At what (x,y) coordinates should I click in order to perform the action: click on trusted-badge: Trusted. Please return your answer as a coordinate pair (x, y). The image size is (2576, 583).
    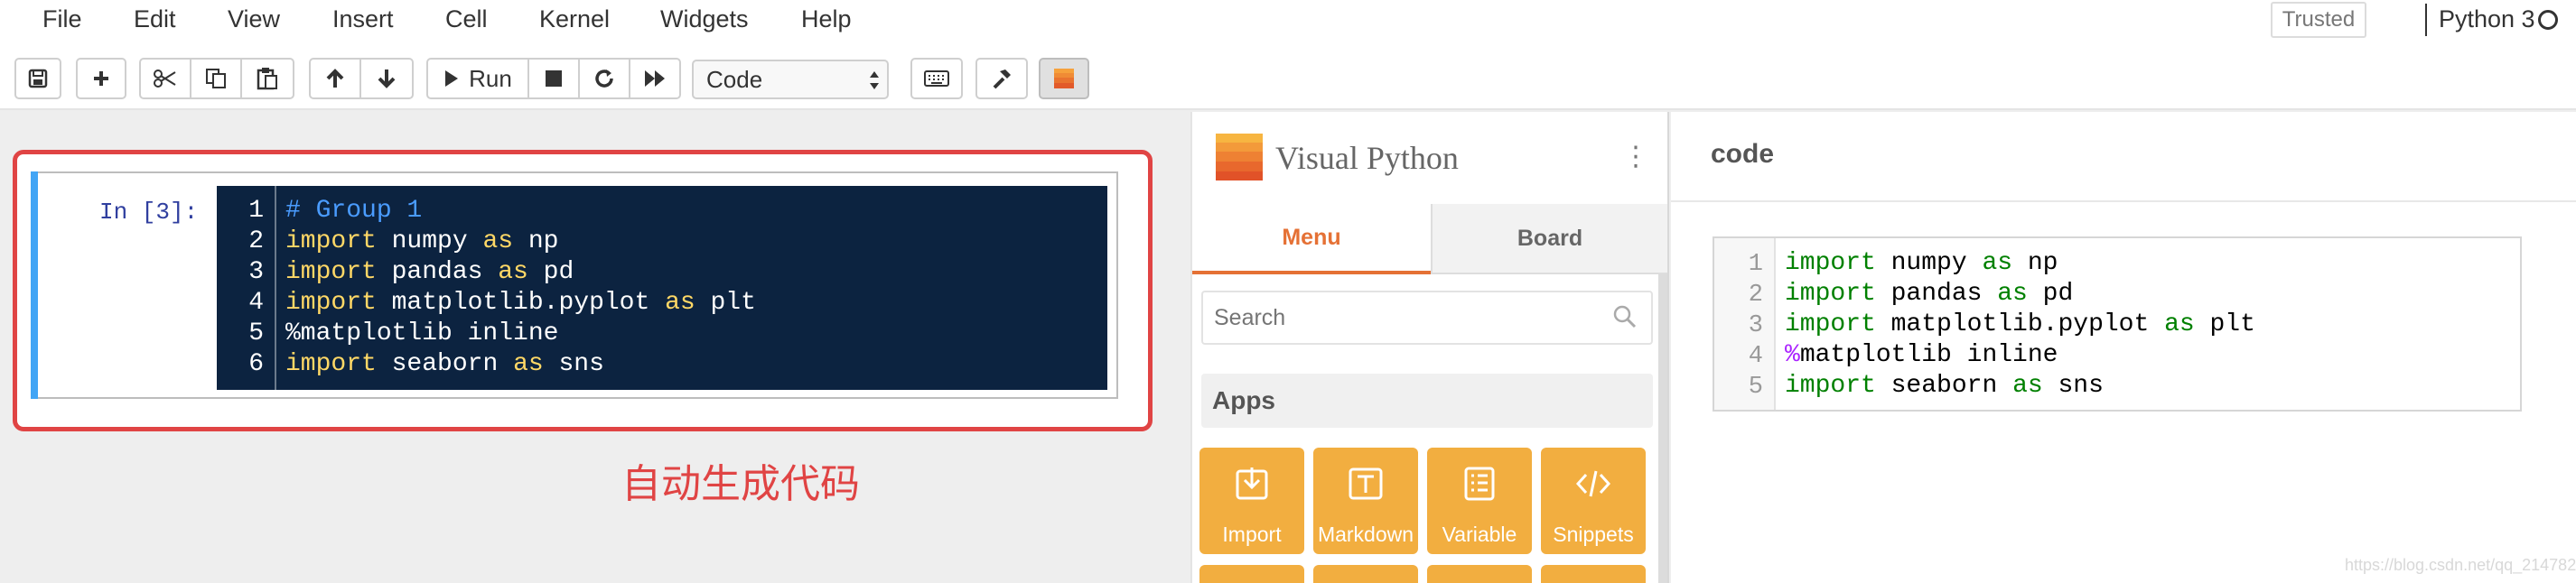
    Looking at the image, I should click on (2318, 20).